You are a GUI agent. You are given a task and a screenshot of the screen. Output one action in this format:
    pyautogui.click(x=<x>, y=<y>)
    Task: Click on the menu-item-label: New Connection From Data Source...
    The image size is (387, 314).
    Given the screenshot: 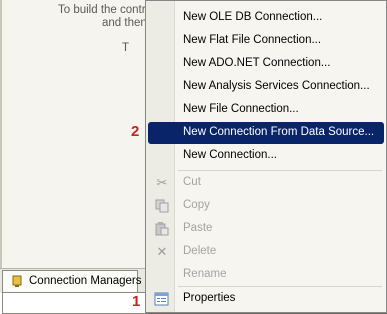 What is the action you would take?
    pyautogui.click(x=279, y=132)
    